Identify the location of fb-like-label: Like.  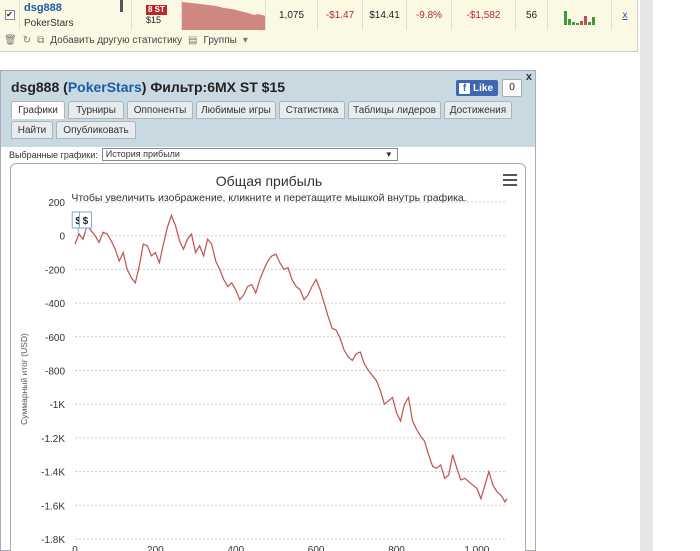
(483, 88).